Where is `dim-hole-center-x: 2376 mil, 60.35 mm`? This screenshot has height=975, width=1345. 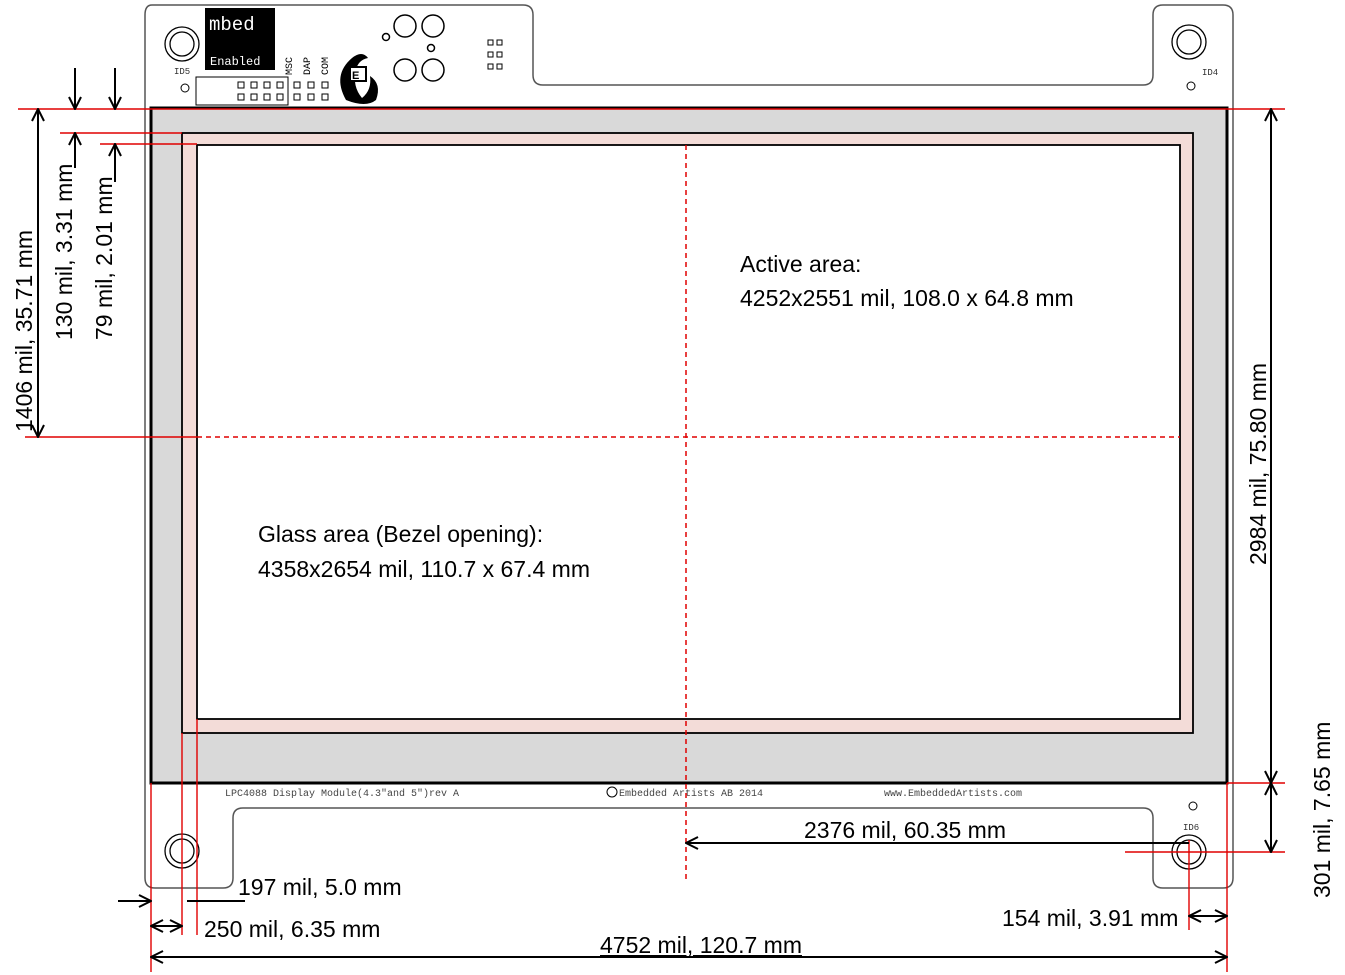 dim-hole-center-x: 2376 mil, 60.35 mm is located at coordinates (905, 830).